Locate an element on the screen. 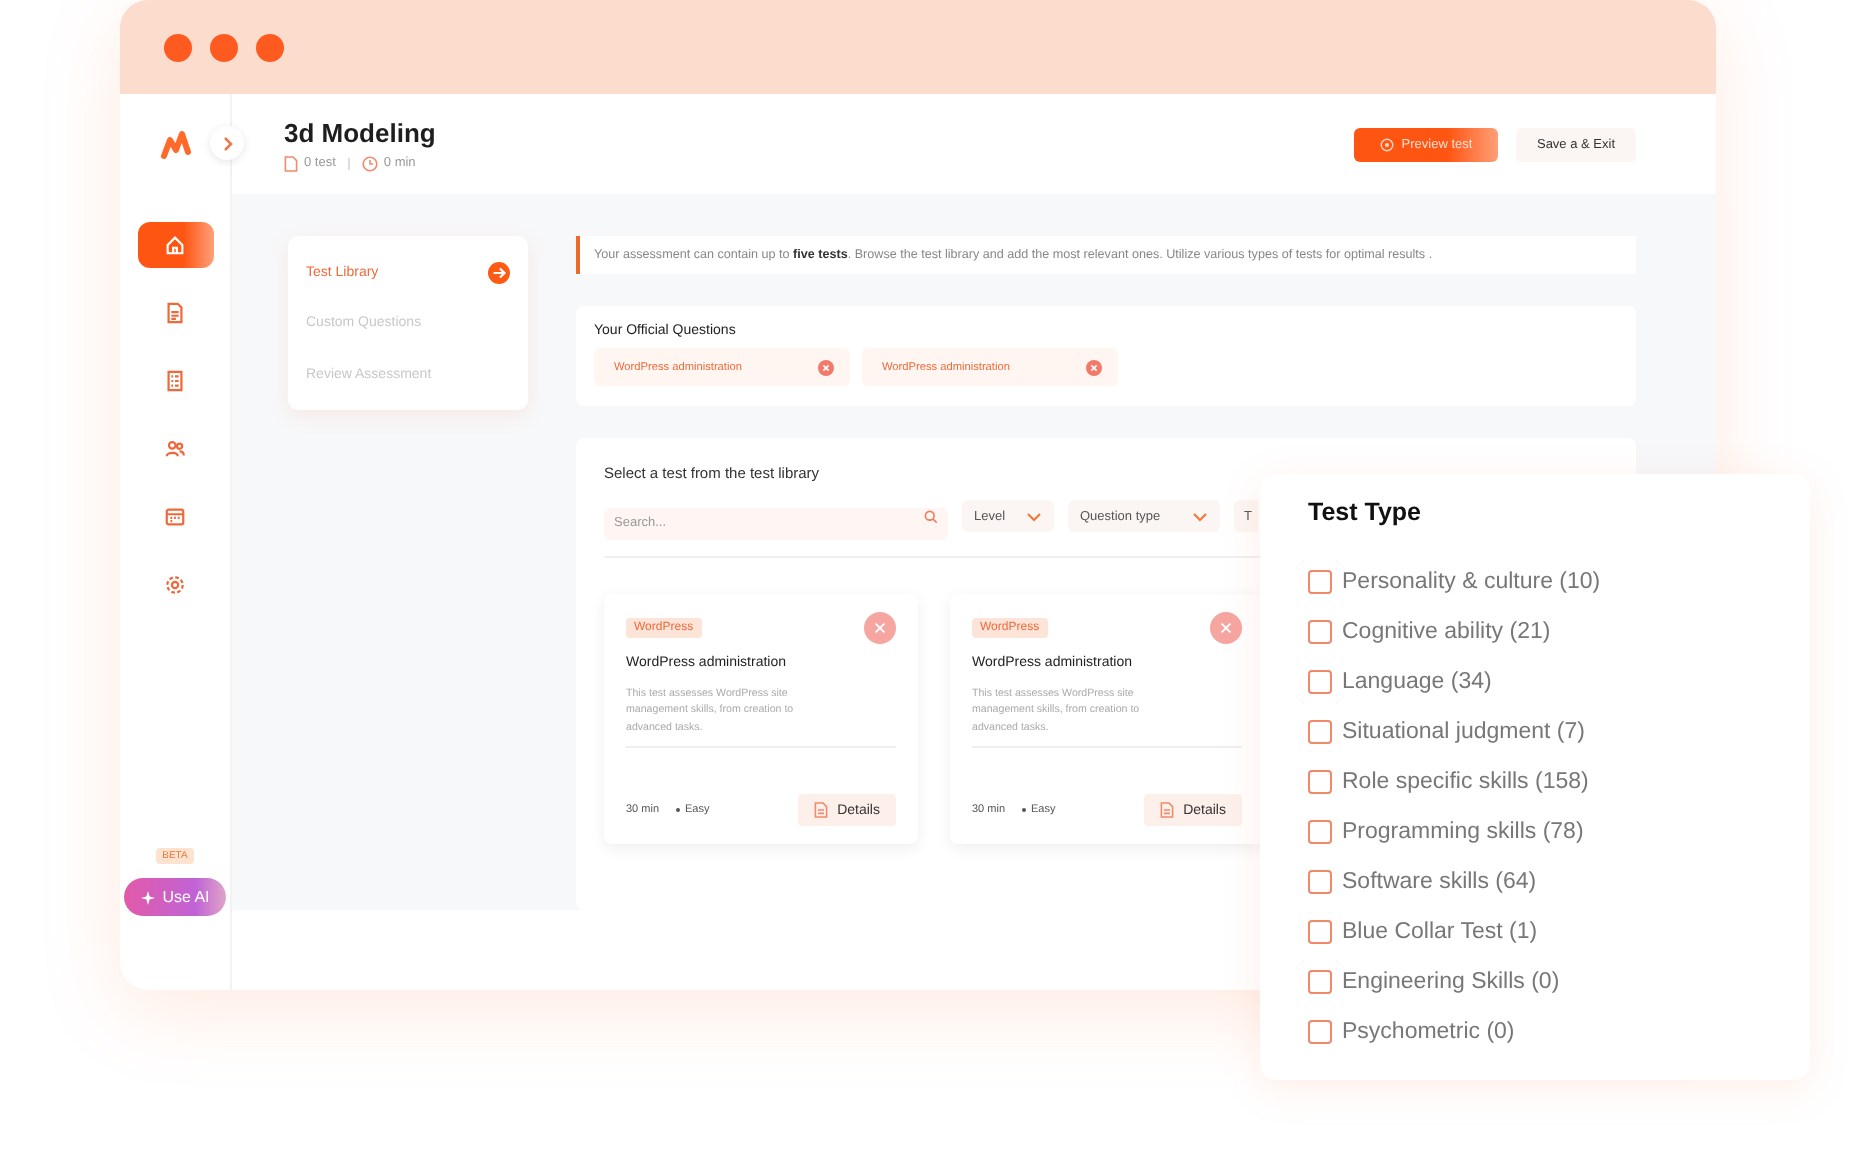 This screenshot has width=1862, height=1150. clock-icon is located at coordinates (369, 163).